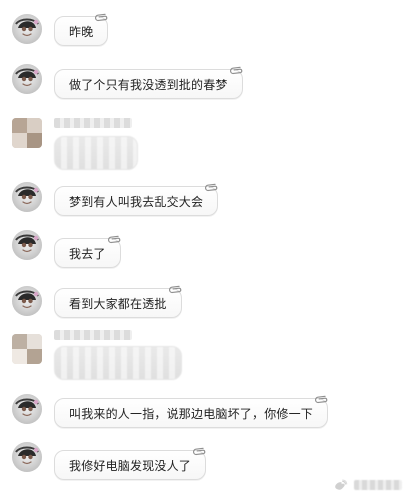 The width and height of the screenshot is (412, 498). I want to click on weibo-logo-icon, so click(341, 485).